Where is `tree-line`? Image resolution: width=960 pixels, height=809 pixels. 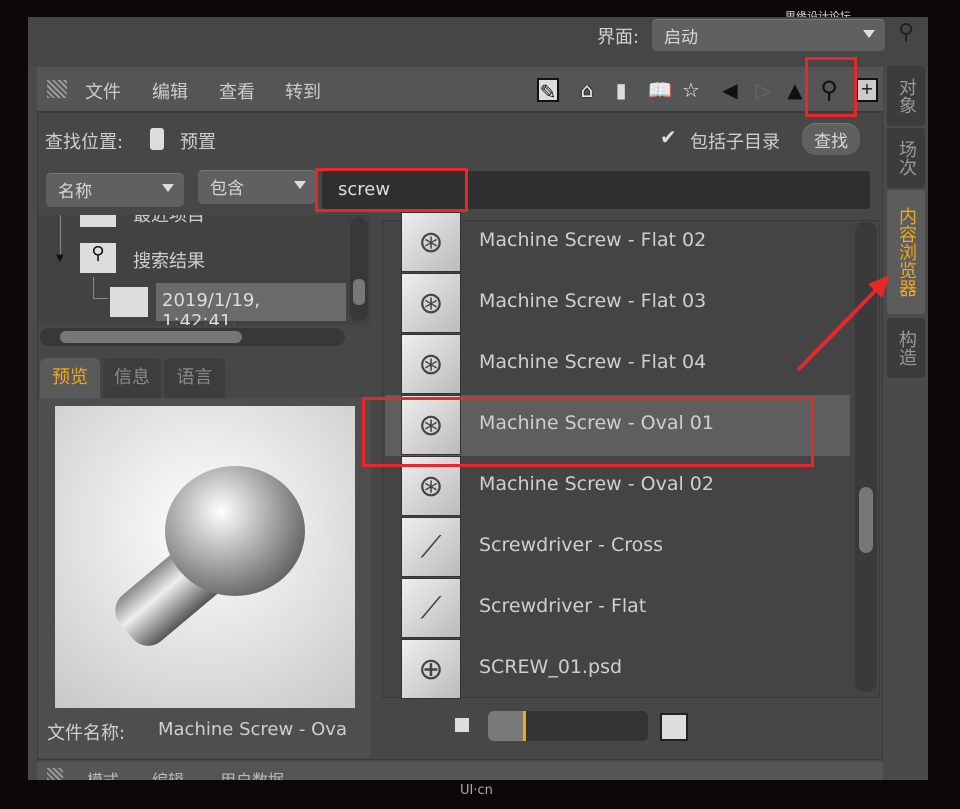
tree-line is located at coordinates (100, 288).